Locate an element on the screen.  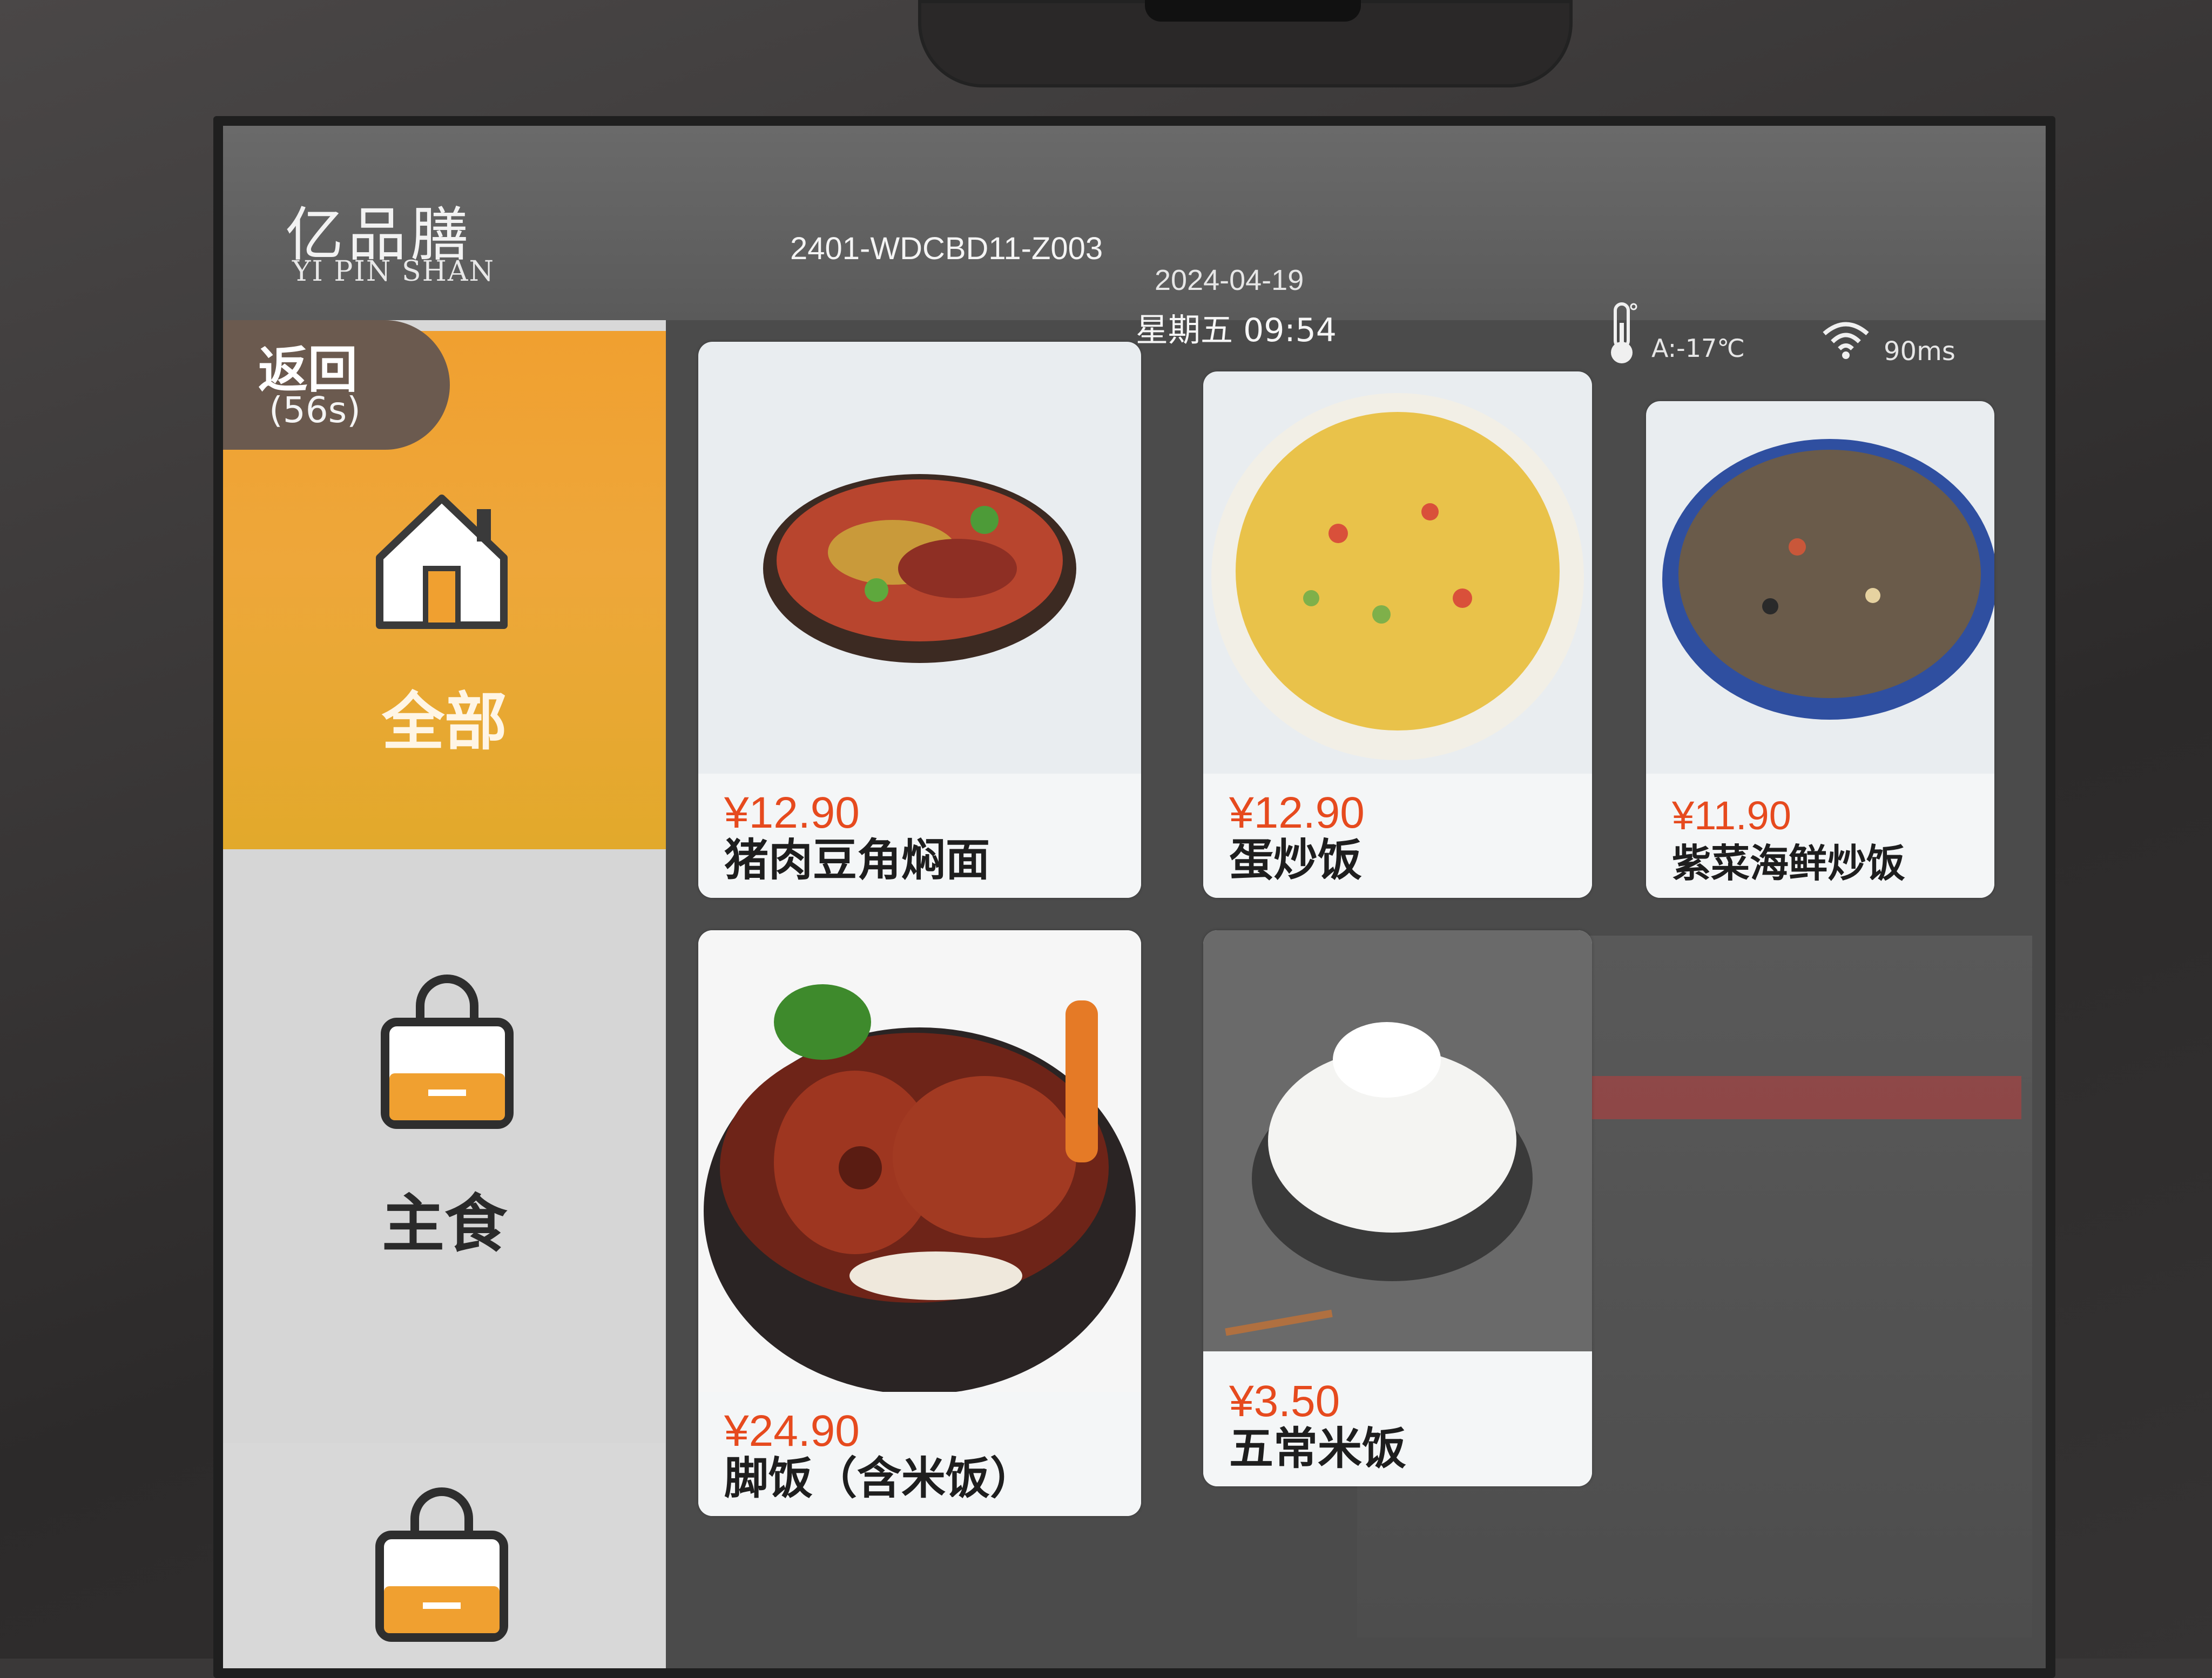
brand-logo-en: YI PIN SHAN is located at coordinates (393, 271).